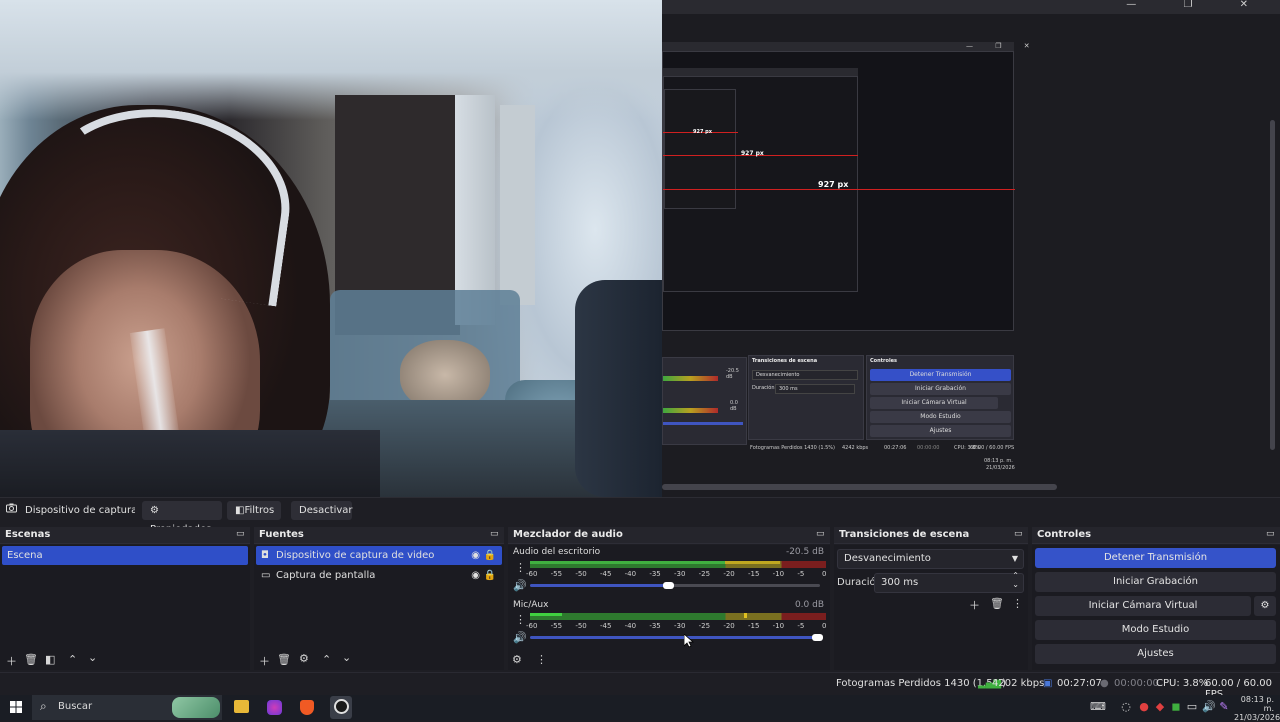 The width and height of the screenshot is (1280, 722). I want to click on meter-tick-label: -25, so click(704, 574).